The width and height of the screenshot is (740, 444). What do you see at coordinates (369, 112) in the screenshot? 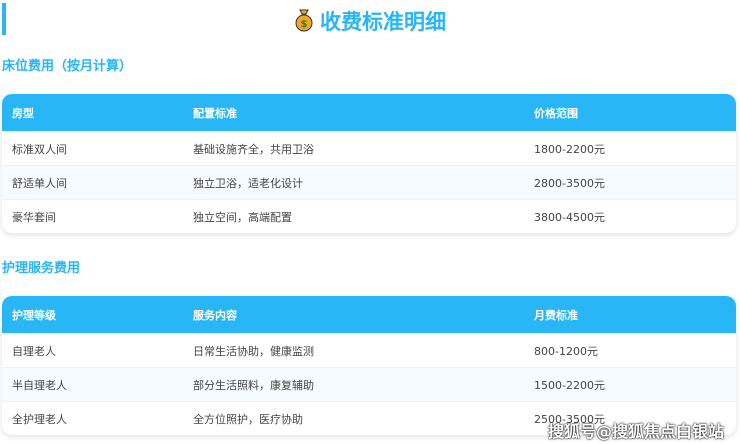
I see `table-header: 房型 配置标准 价格范围` at bounding box center [369, 112].